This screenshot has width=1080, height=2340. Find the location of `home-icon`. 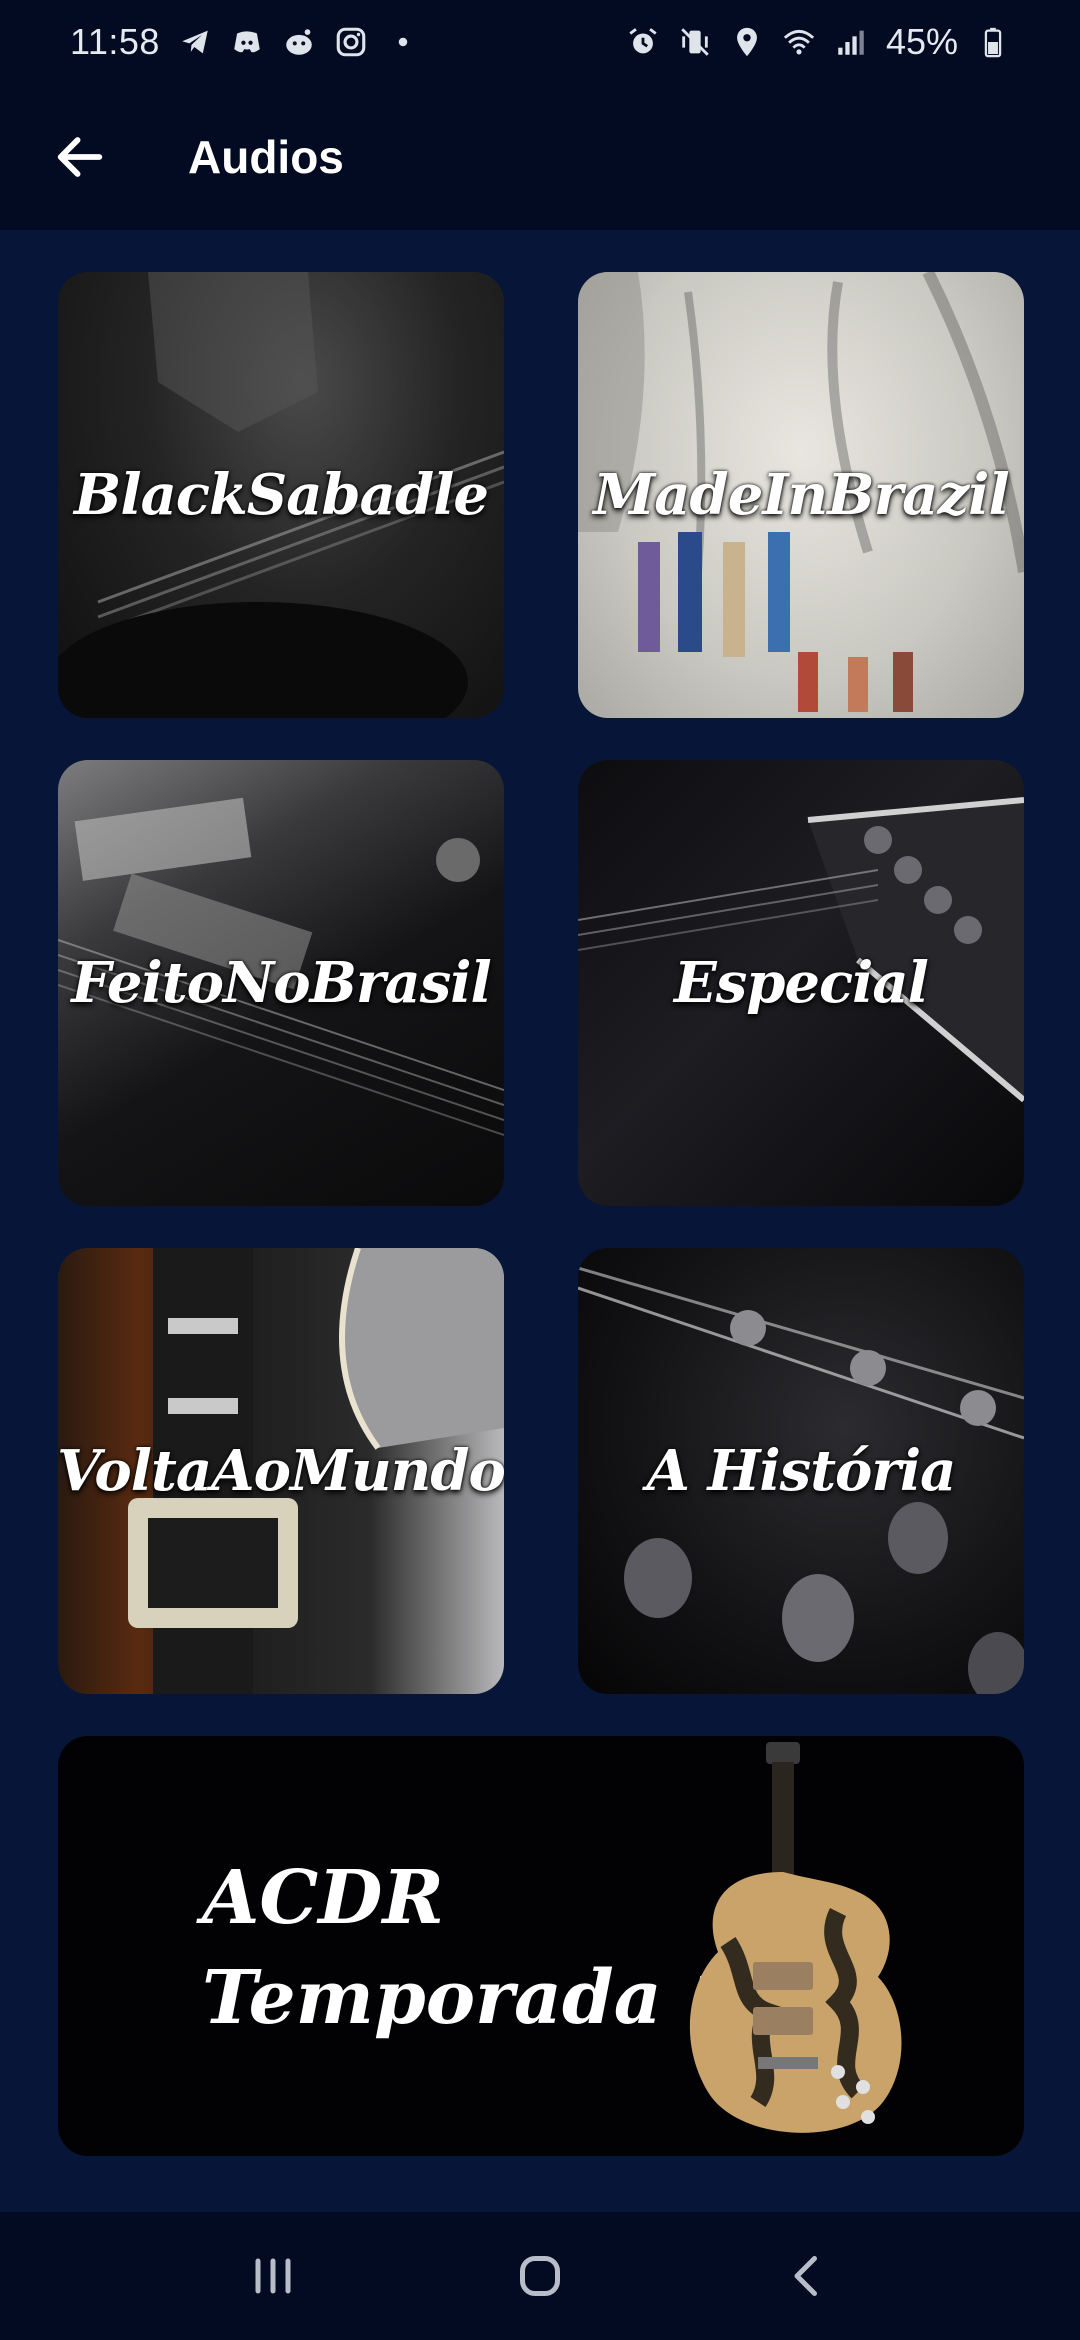

home-icon is located at coordinates (539, 2276).